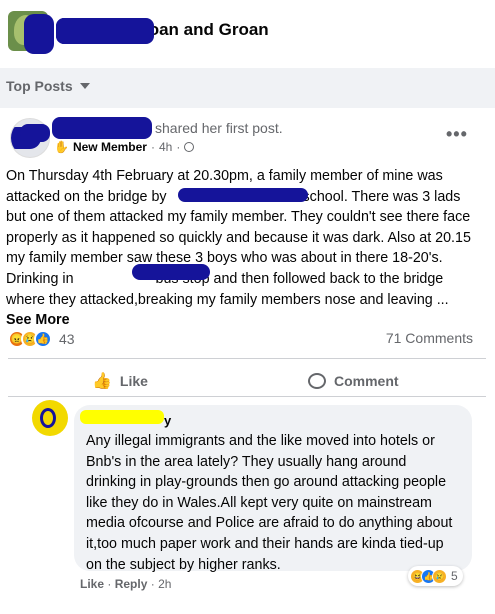 The image size is (495, 614). Describe the element at coordinates (366, 381) in the screenshot. I see `comment-button-label: Comment` at that location.